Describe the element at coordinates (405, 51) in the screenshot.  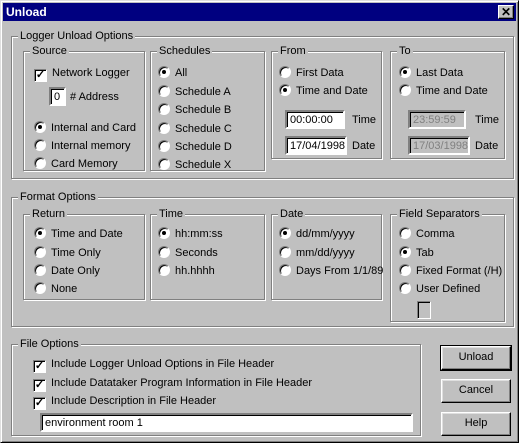
I see `to-legend: To` at that location.